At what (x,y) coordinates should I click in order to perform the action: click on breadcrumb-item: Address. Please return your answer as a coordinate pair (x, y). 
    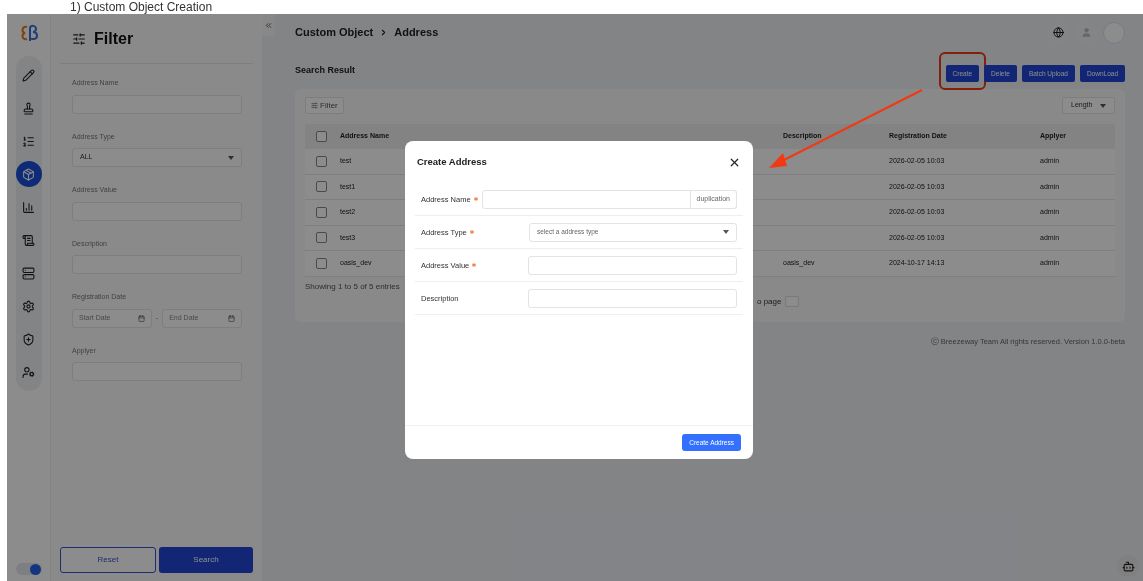
    Looking at the image, I should click on (416, 33).